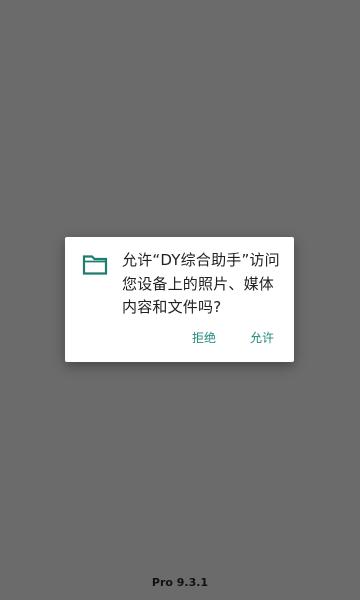 Image resolution: width=360 pixels, height=600 pixels. What do you see at coordinates (262, 338) in the screenshot?
I see `allow-button: 允许` at bounding box center [262, 338].